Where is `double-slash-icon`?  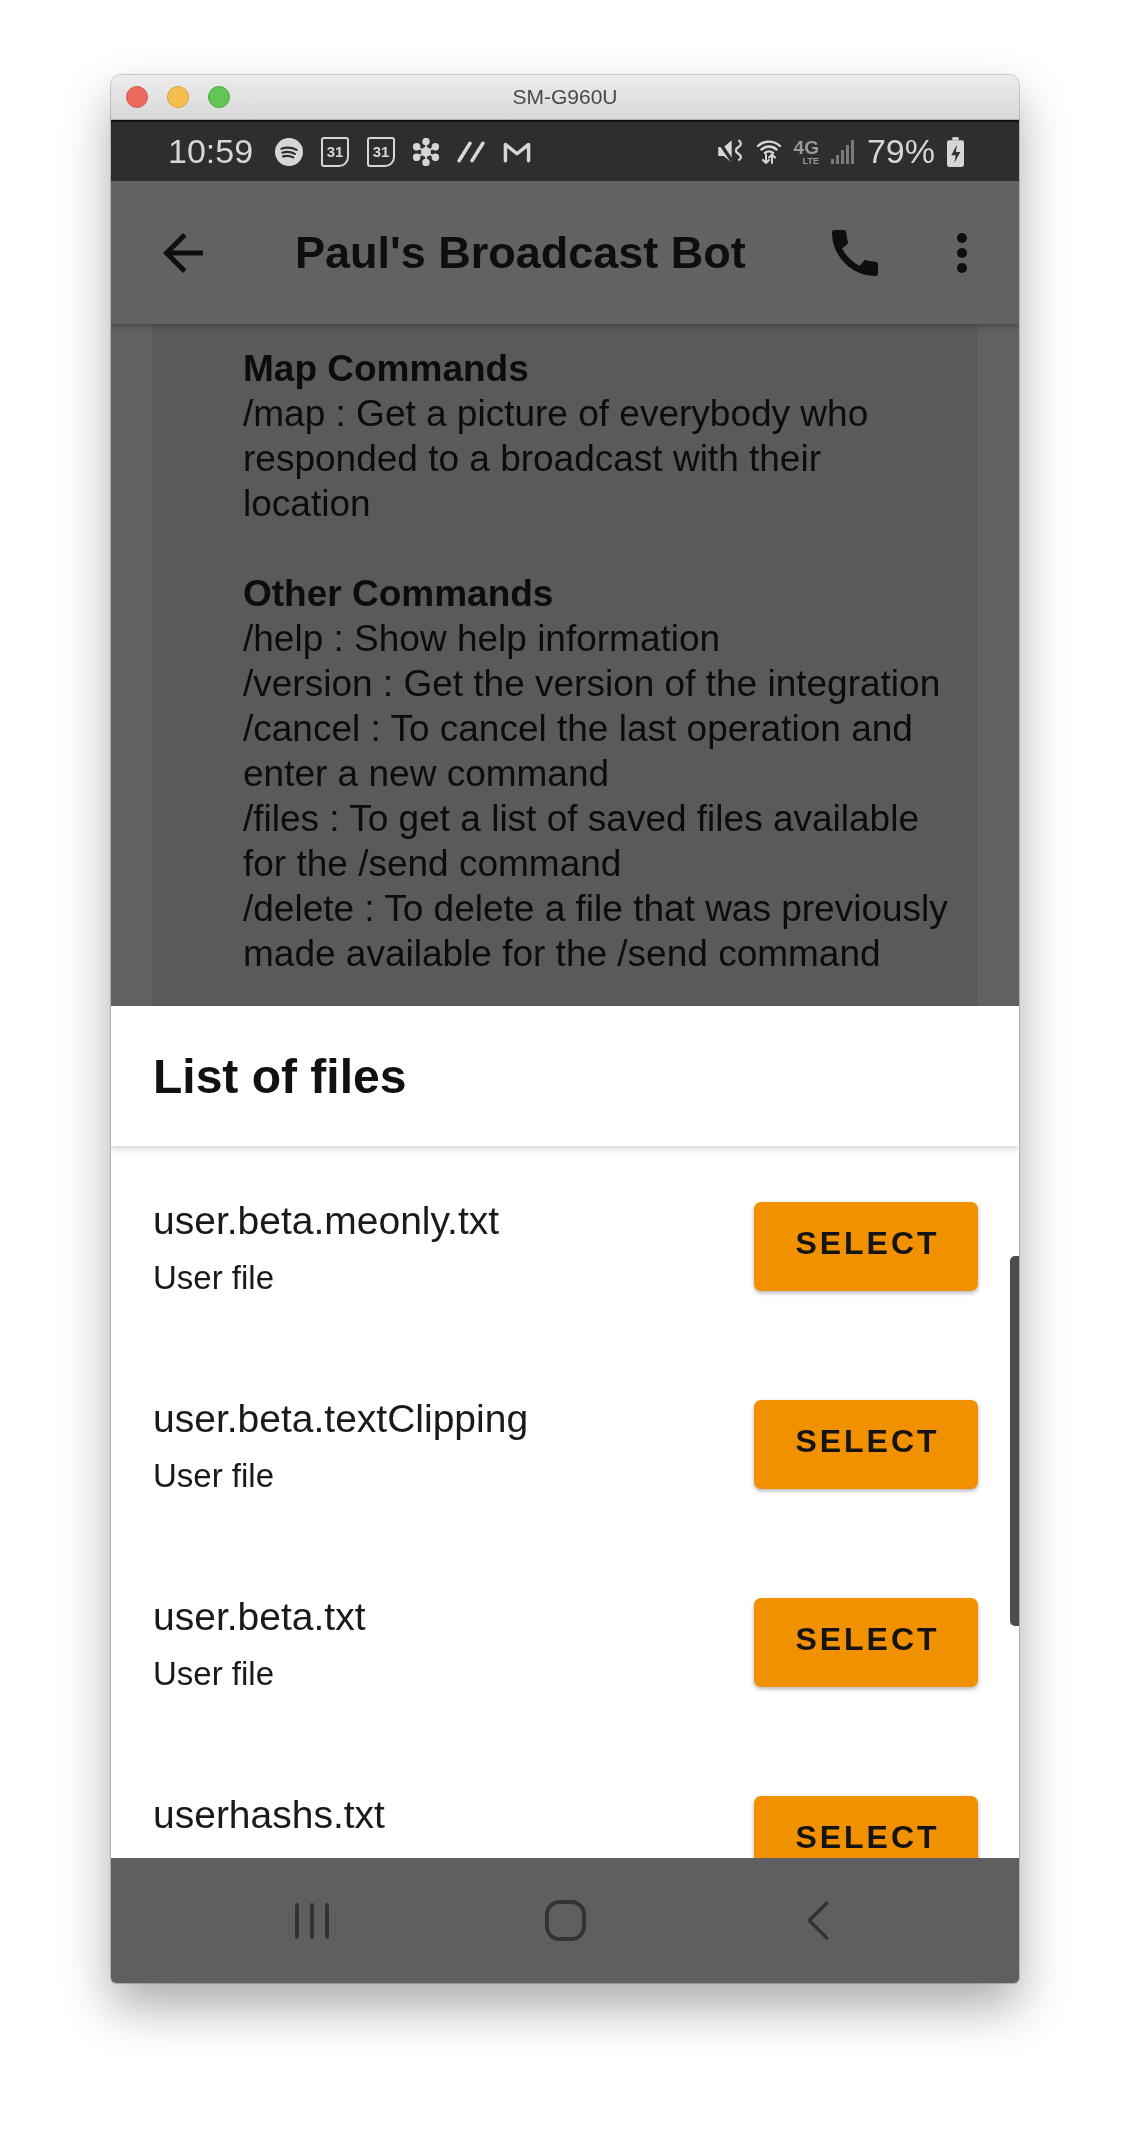
double-slash-icon is located at coordinates (471, 151).